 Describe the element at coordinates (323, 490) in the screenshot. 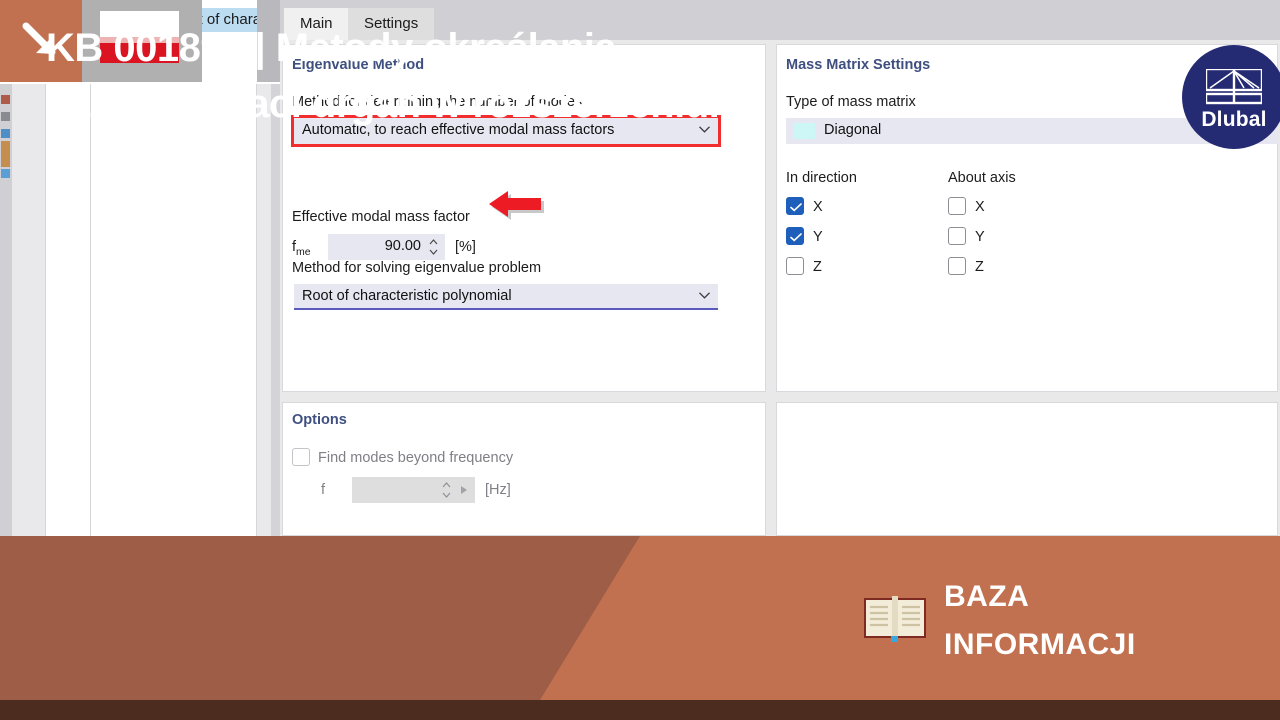

I see `frequency-symbol-label: f` at that location.